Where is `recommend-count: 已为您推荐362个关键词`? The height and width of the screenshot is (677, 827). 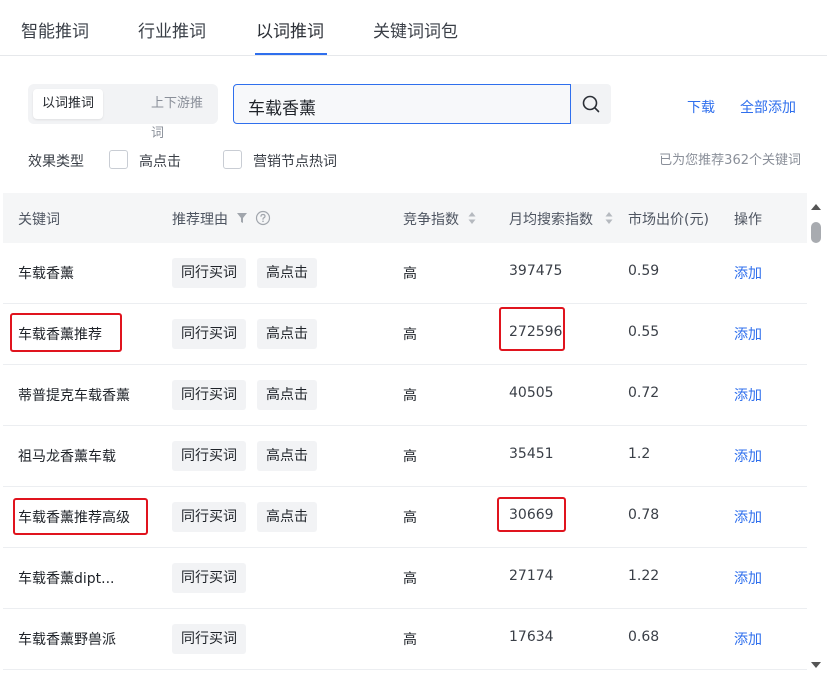 recommend-count: 已为您推荐362个关键词 is located at coordinates (730, 160).